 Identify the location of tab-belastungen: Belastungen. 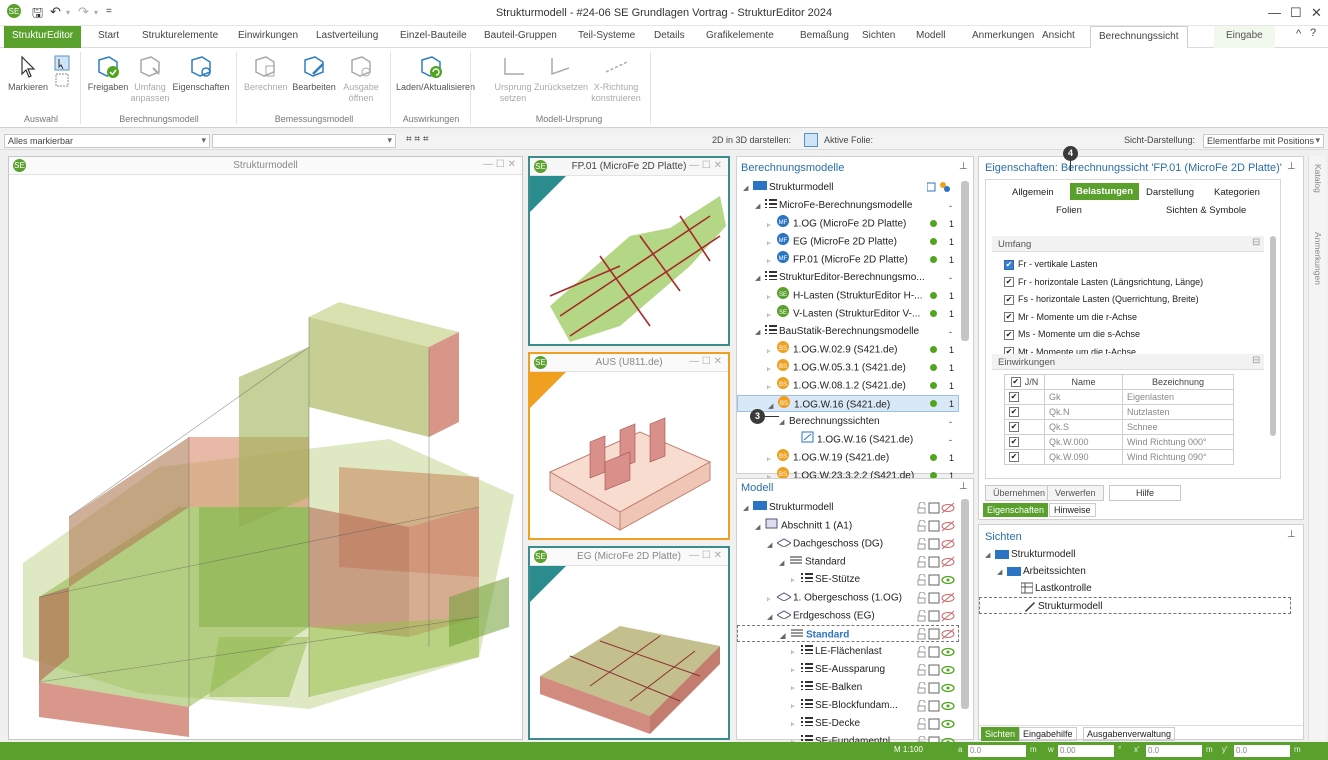
(1105, 191).